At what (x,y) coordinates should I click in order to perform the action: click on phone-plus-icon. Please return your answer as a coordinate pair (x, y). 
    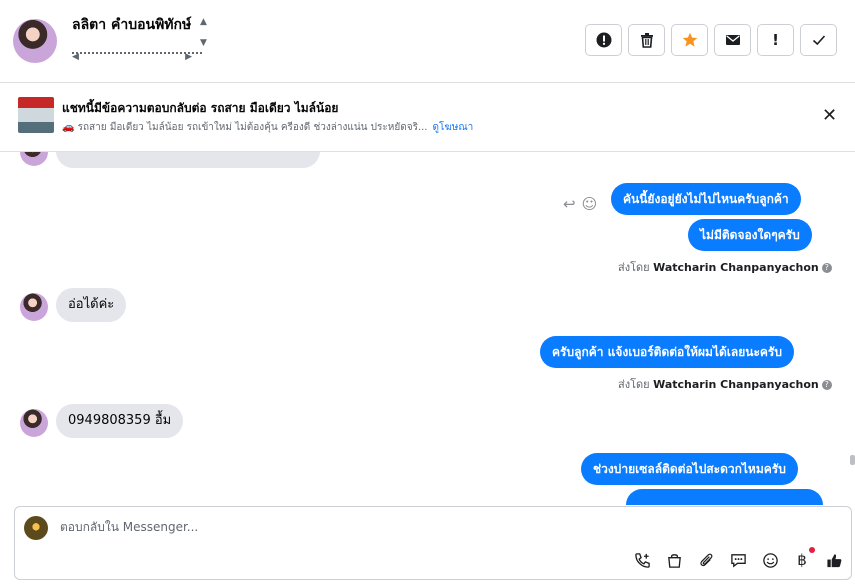
    Looking at the image, I should click on (642, 560).